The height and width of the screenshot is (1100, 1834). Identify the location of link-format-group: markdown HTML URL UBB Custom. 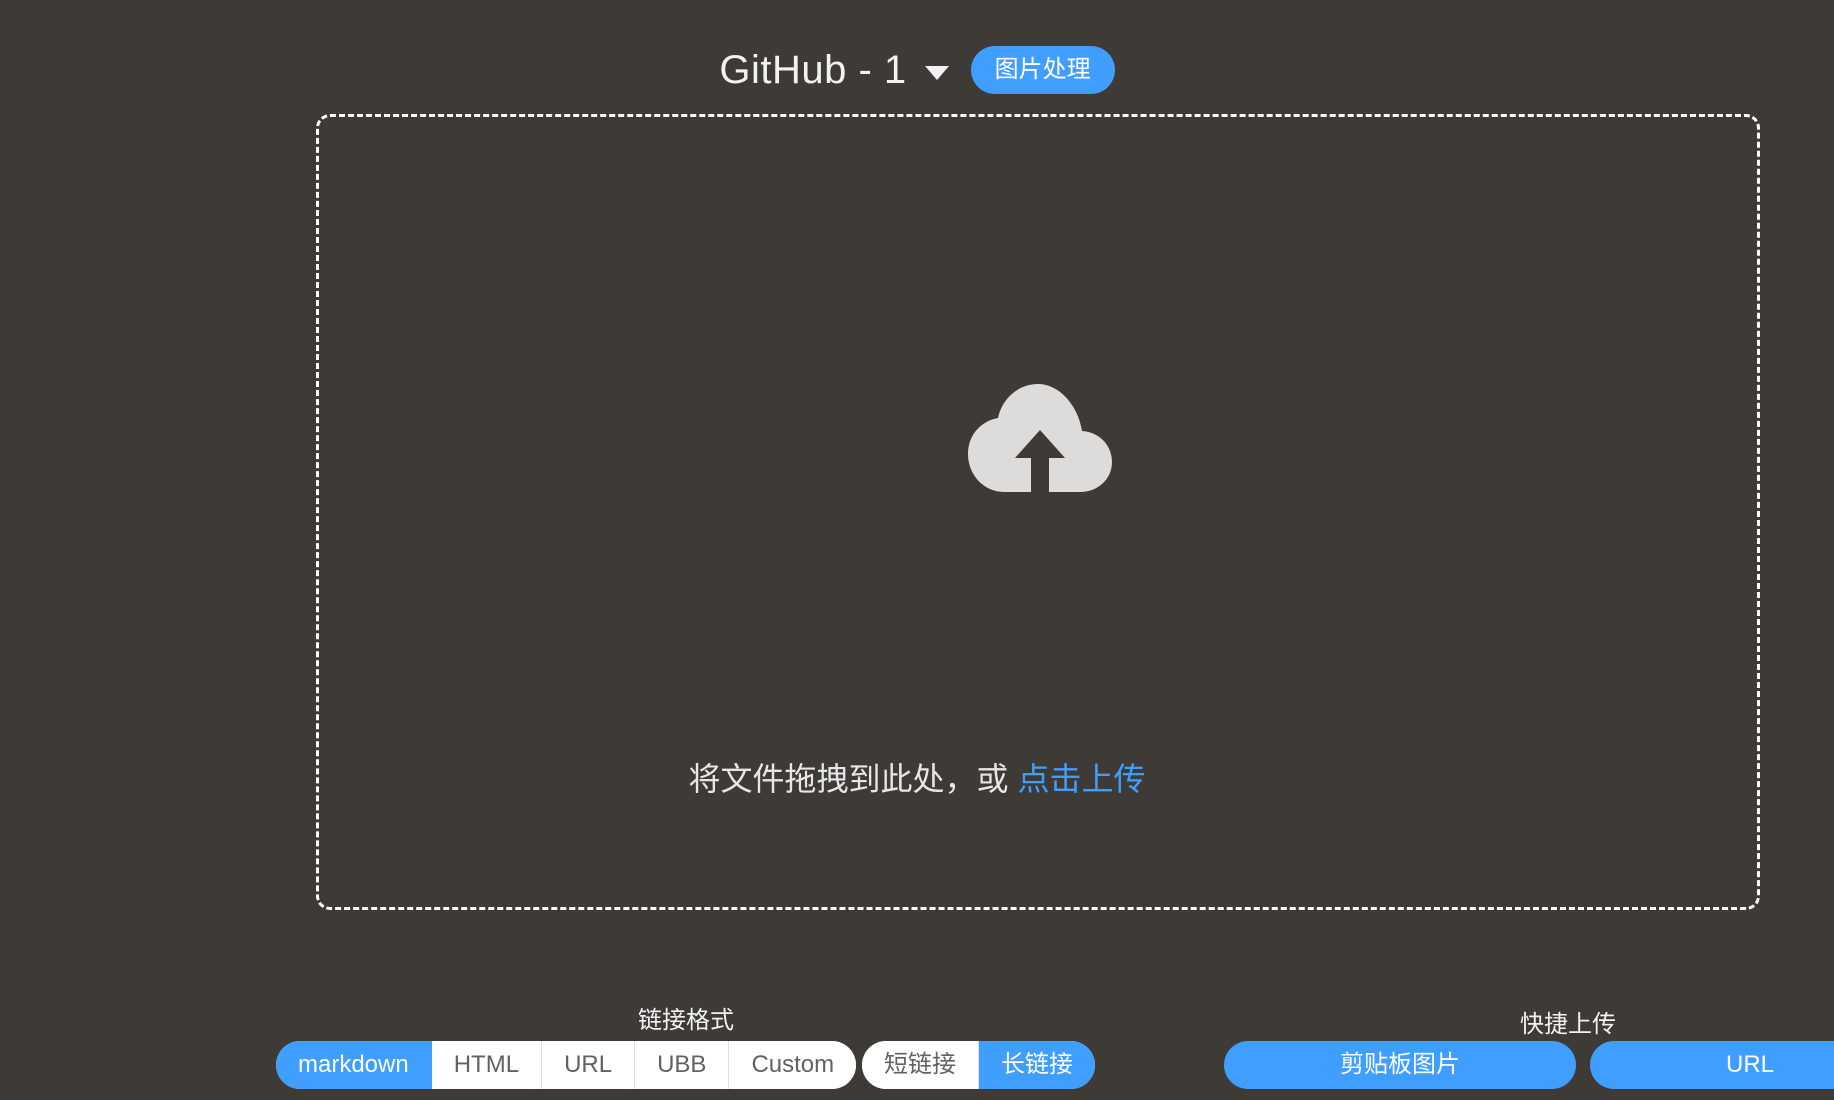
(566, 1065).